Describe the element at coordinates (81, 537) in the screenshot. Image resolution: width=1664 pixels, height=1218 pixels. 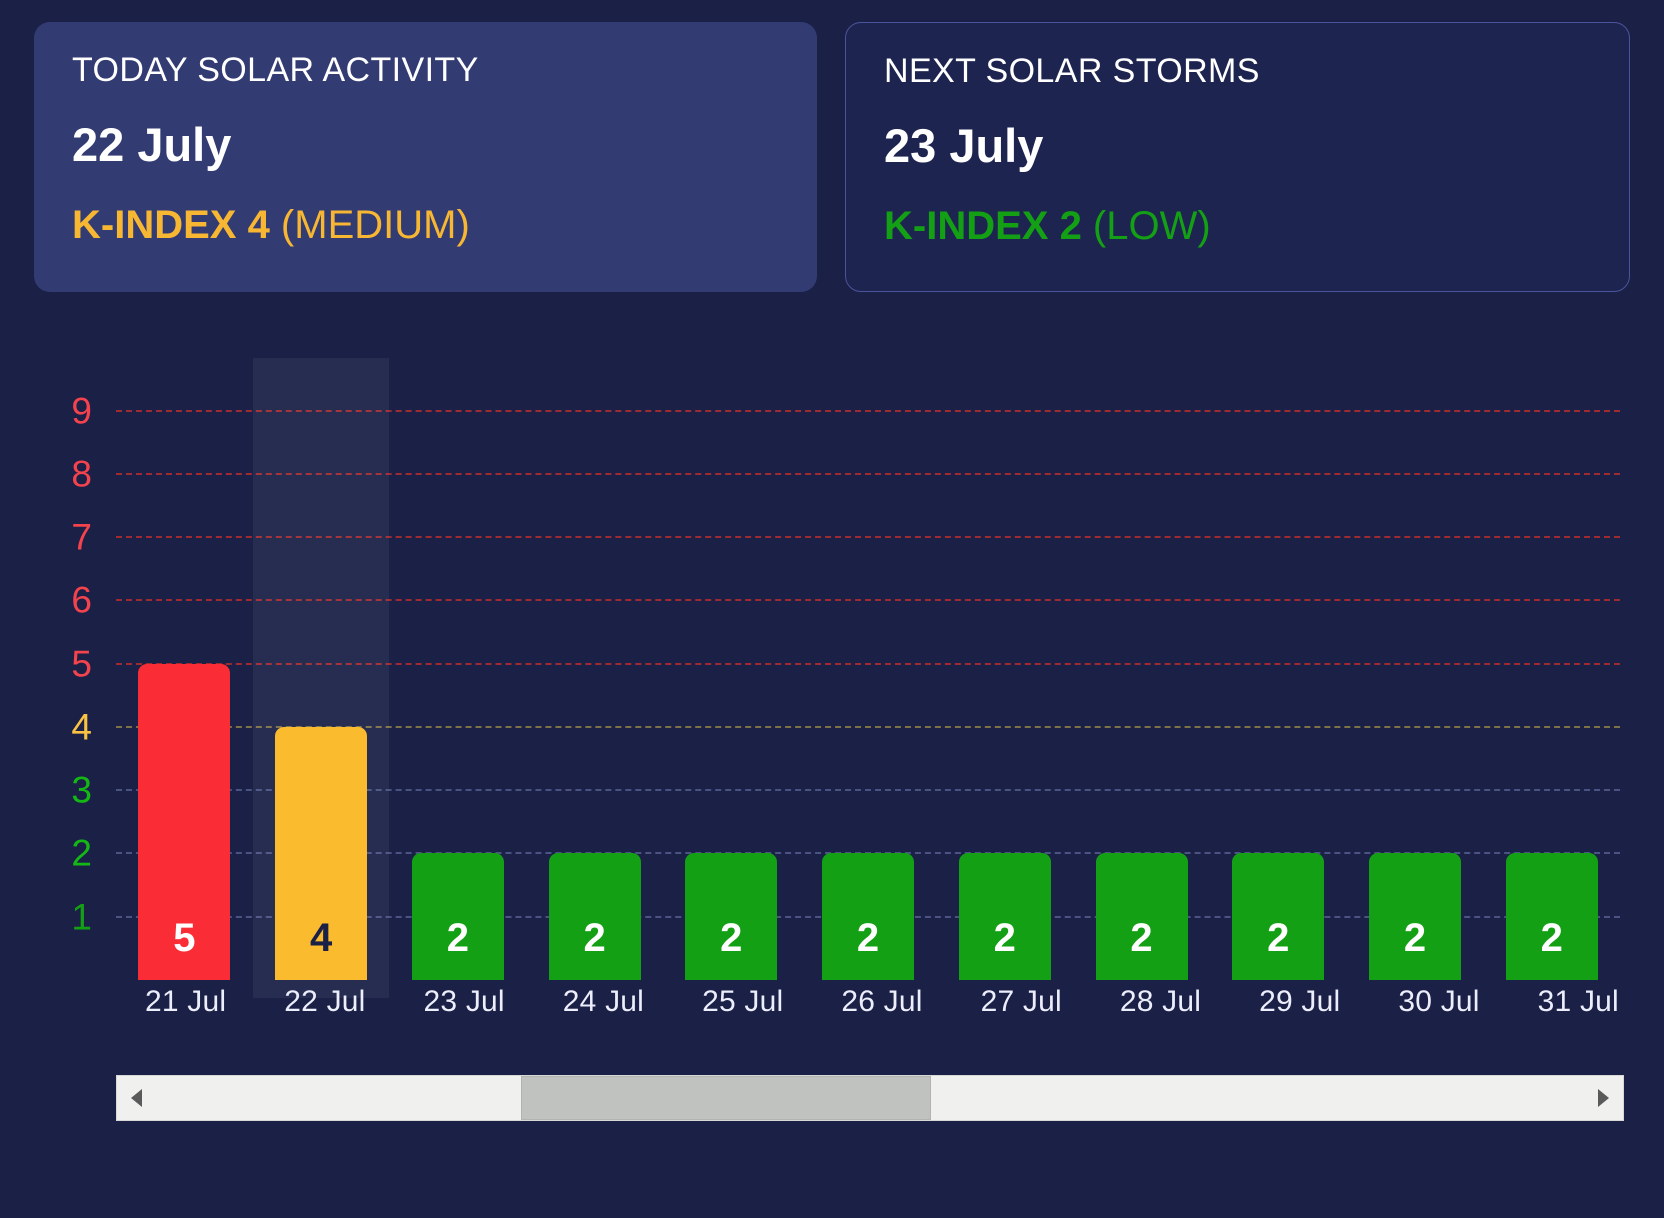
I see `y-axis-tick-7: 7` at that location.